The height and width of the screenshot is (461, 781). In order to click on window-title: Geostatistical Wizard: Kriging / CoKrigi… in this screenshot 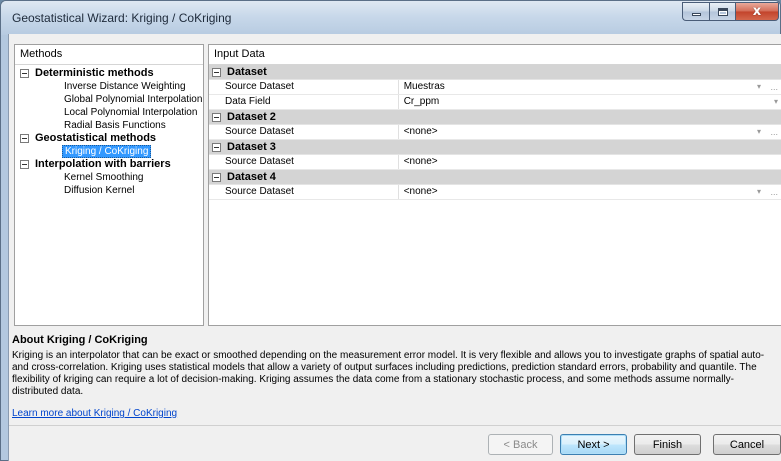, I will do `click(122, 18)`.